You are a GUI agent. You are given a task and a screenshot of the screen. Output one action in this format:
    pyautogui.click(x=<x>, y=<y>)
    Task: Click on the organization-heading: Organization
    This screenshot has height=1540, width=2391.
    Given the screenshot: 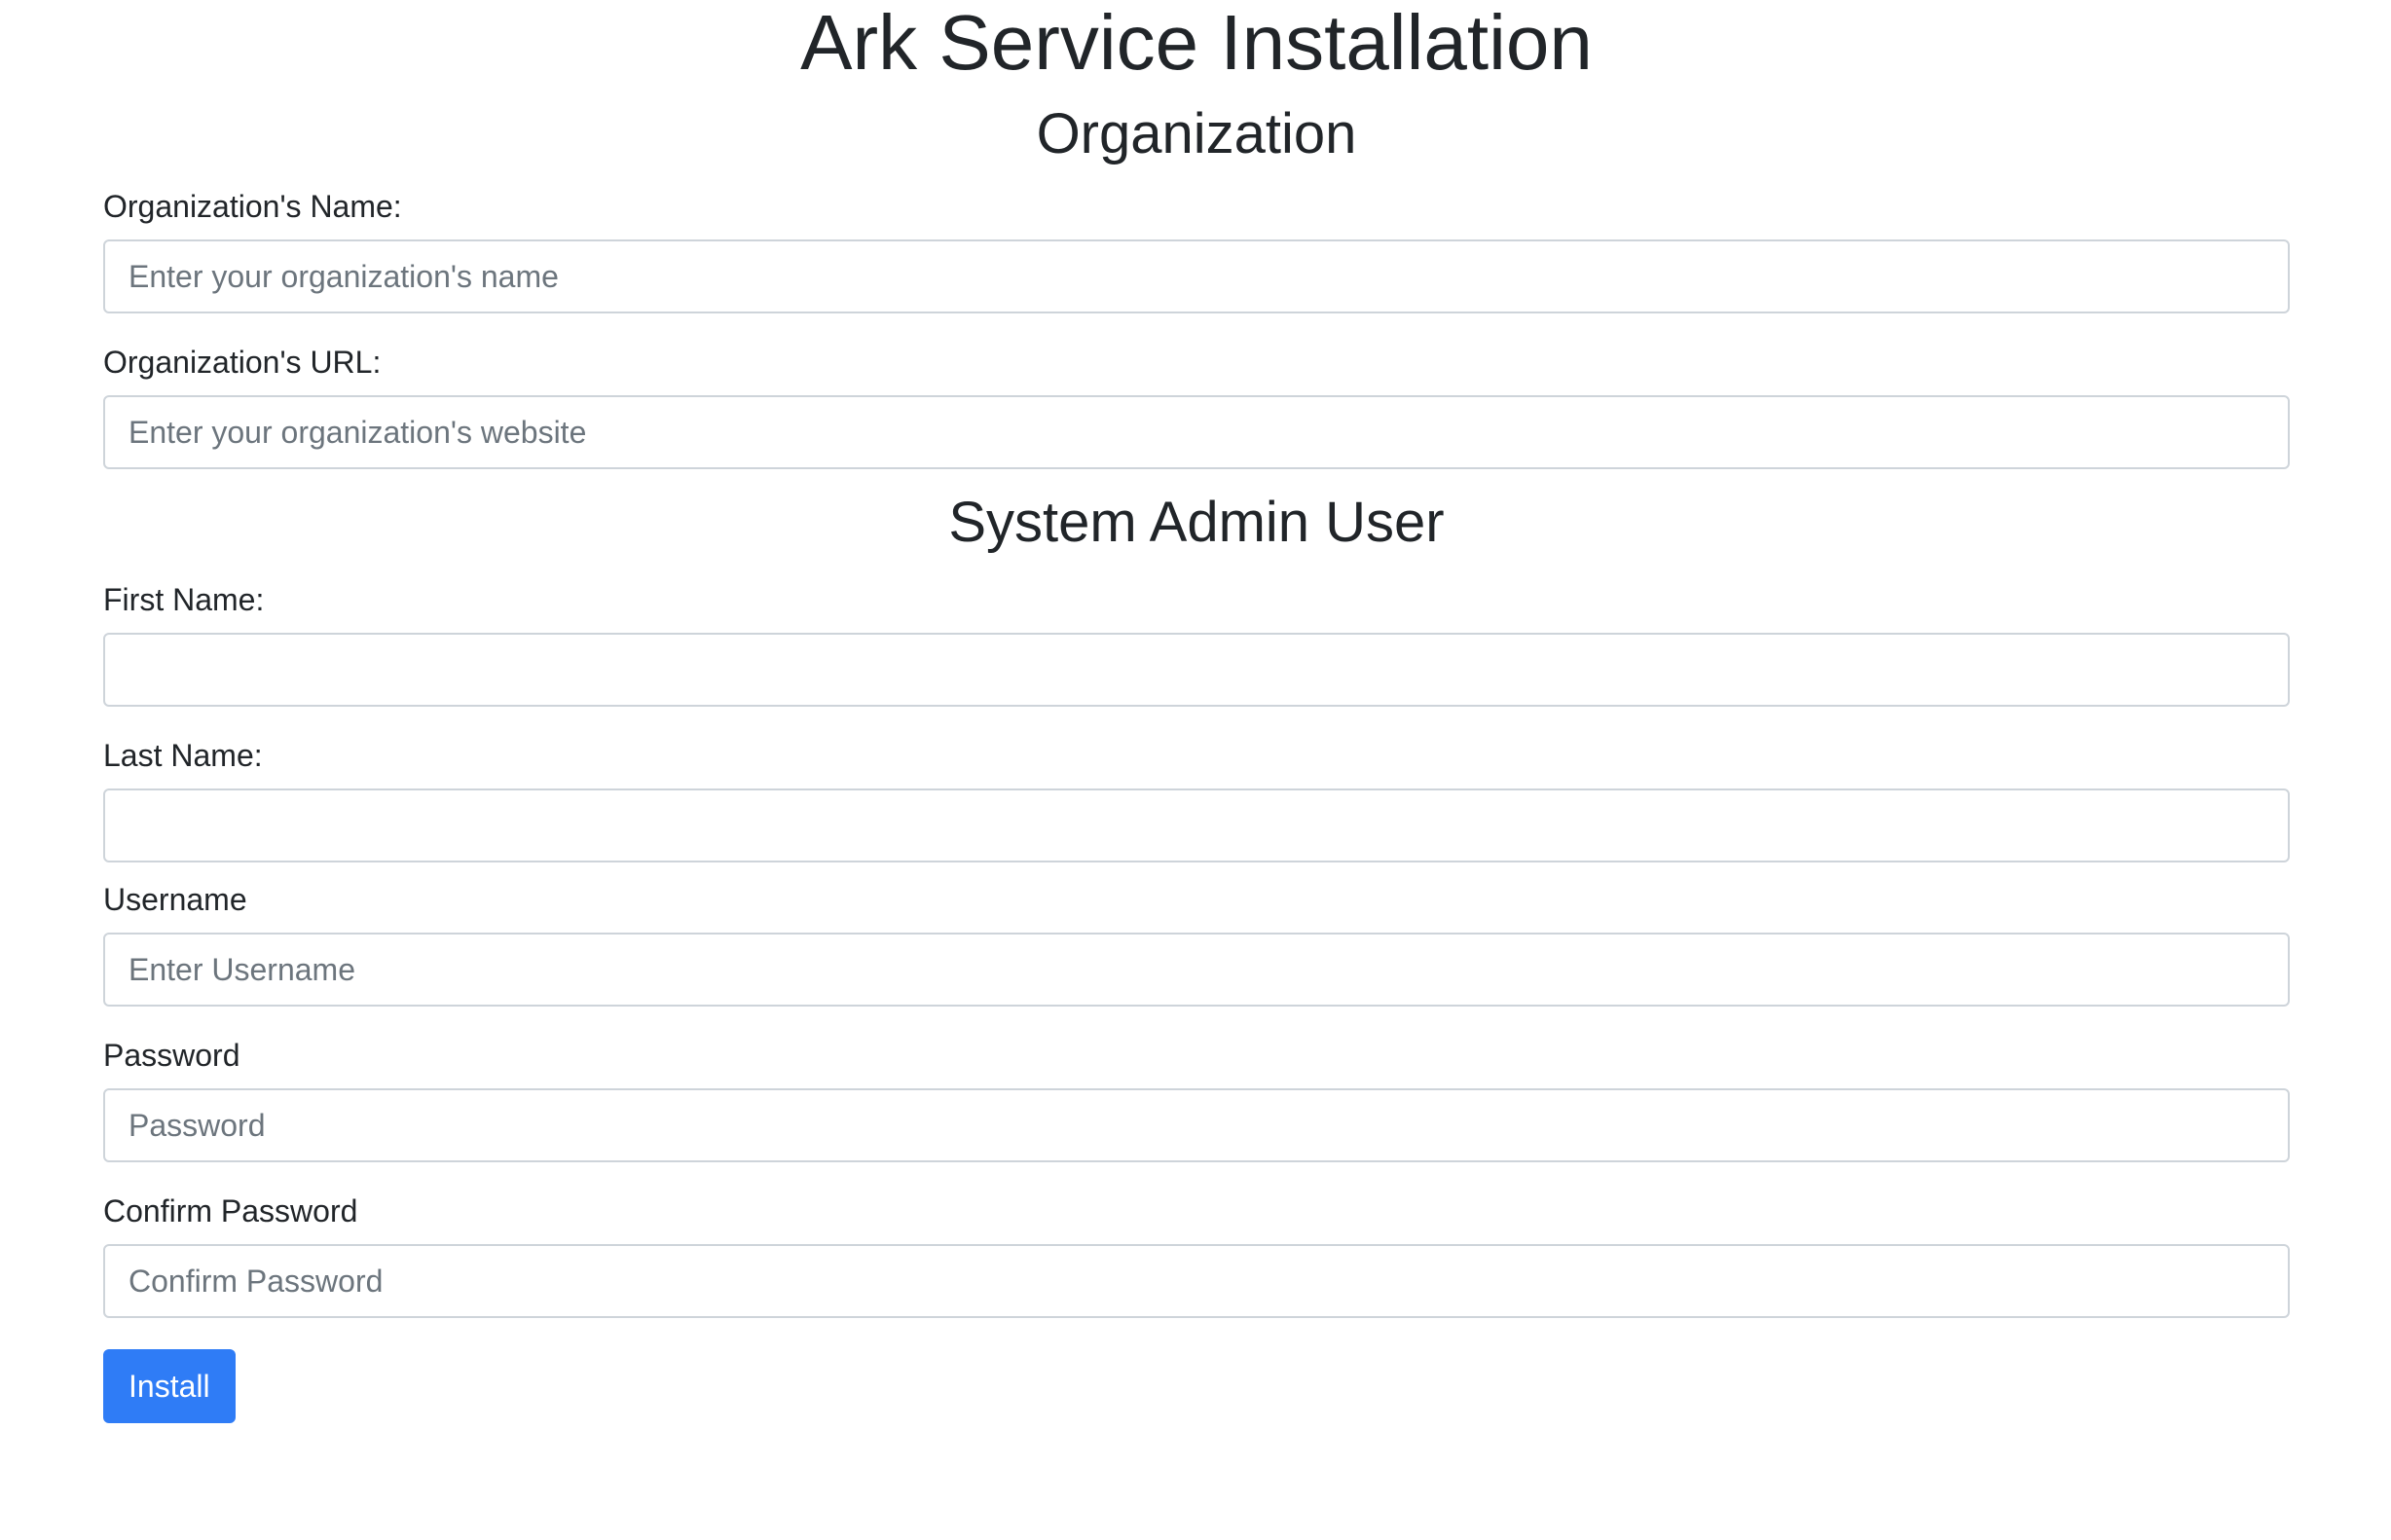 What is the action you would take?
    pyautogui.click(x=1196, y=133)
    